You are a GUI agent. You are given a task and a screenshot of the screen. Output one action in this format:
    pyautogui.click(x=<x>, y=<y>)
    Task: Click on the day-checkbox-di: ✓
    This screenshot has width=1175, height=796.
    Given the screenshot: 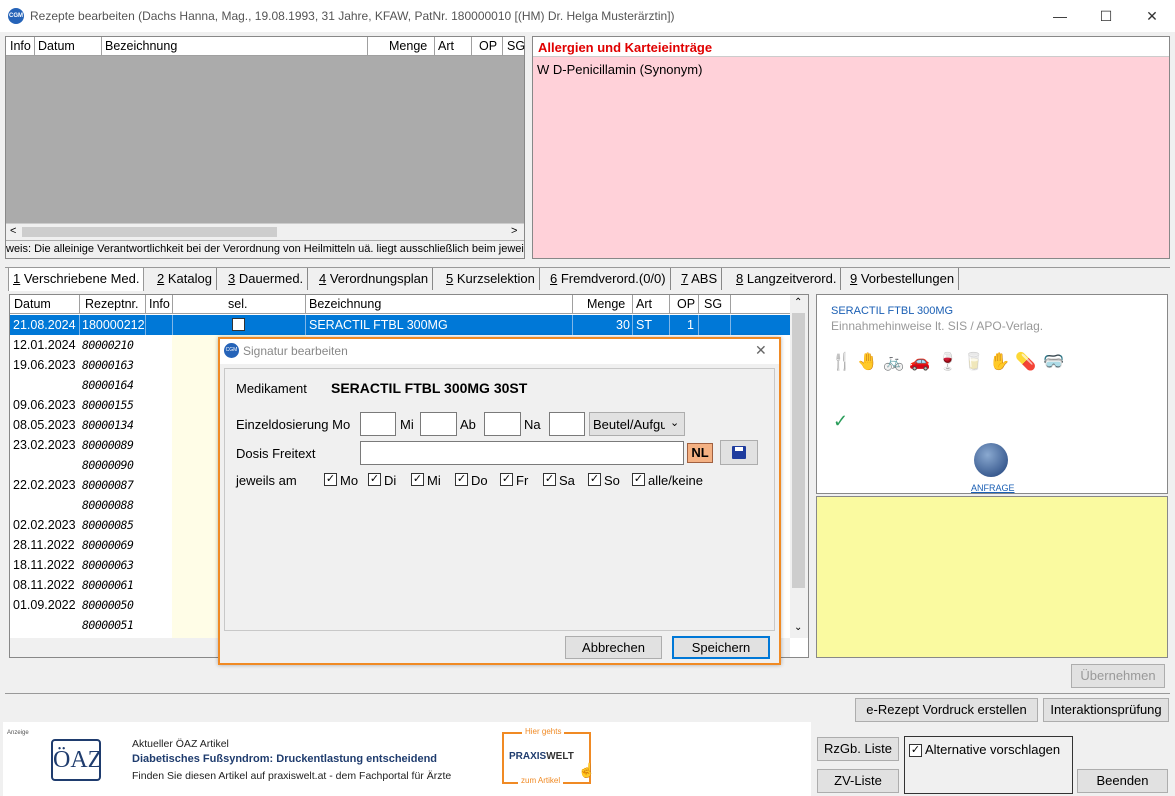 What is the action you would take?
    pyautogui.click(x=374, y=479)
    